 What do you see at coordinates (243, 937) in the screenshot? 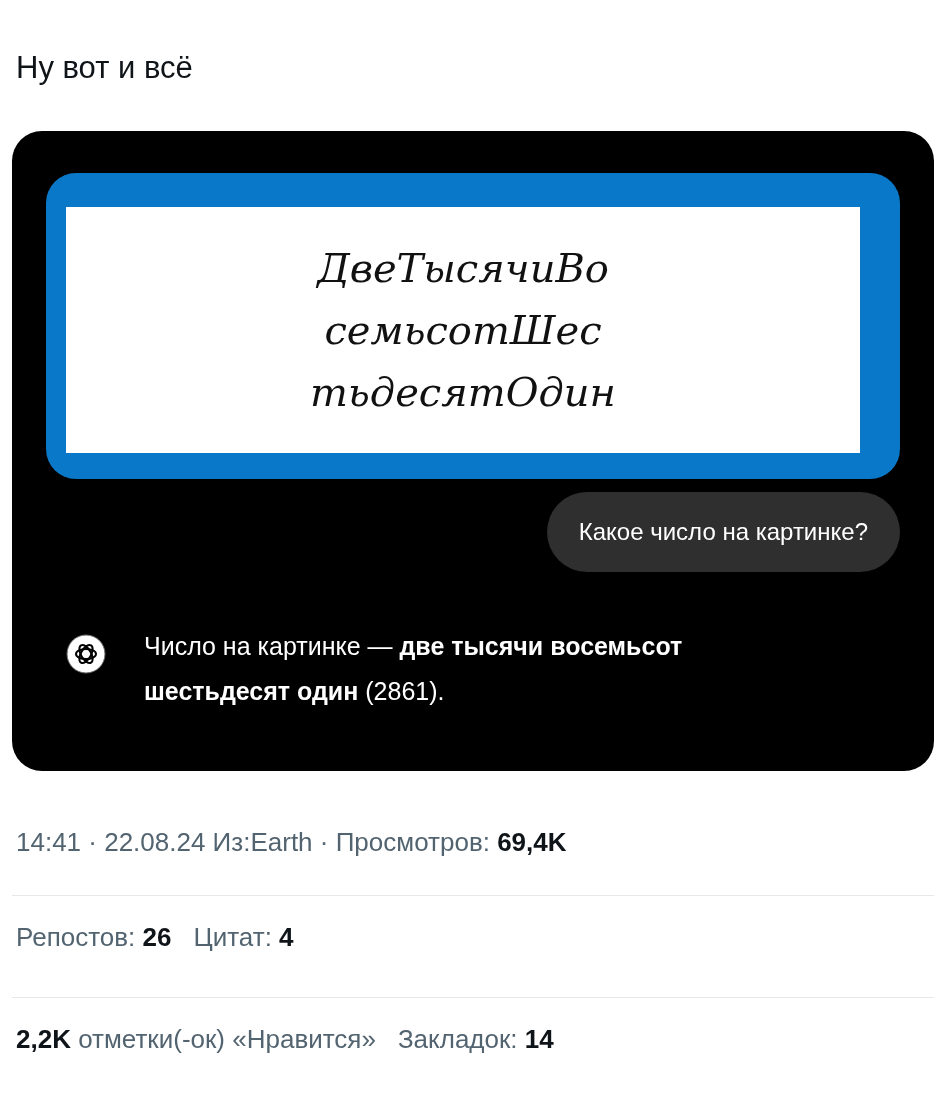
I see `stat-text: Цитат: 4` at bounding box center [243, 937].